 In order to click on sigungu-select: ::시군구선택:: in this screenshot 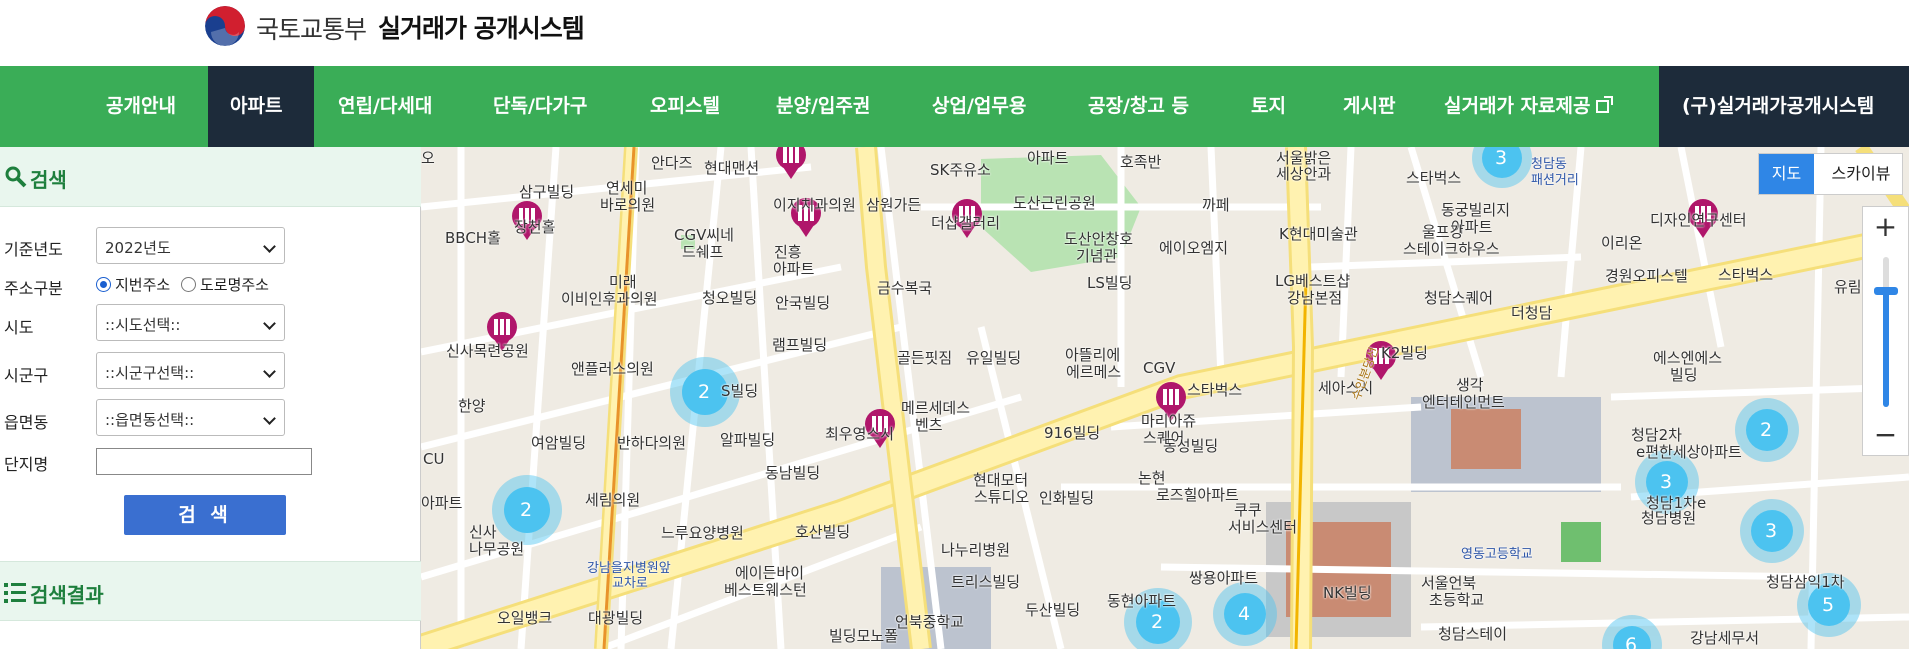, I will do `click(190, 370)`.